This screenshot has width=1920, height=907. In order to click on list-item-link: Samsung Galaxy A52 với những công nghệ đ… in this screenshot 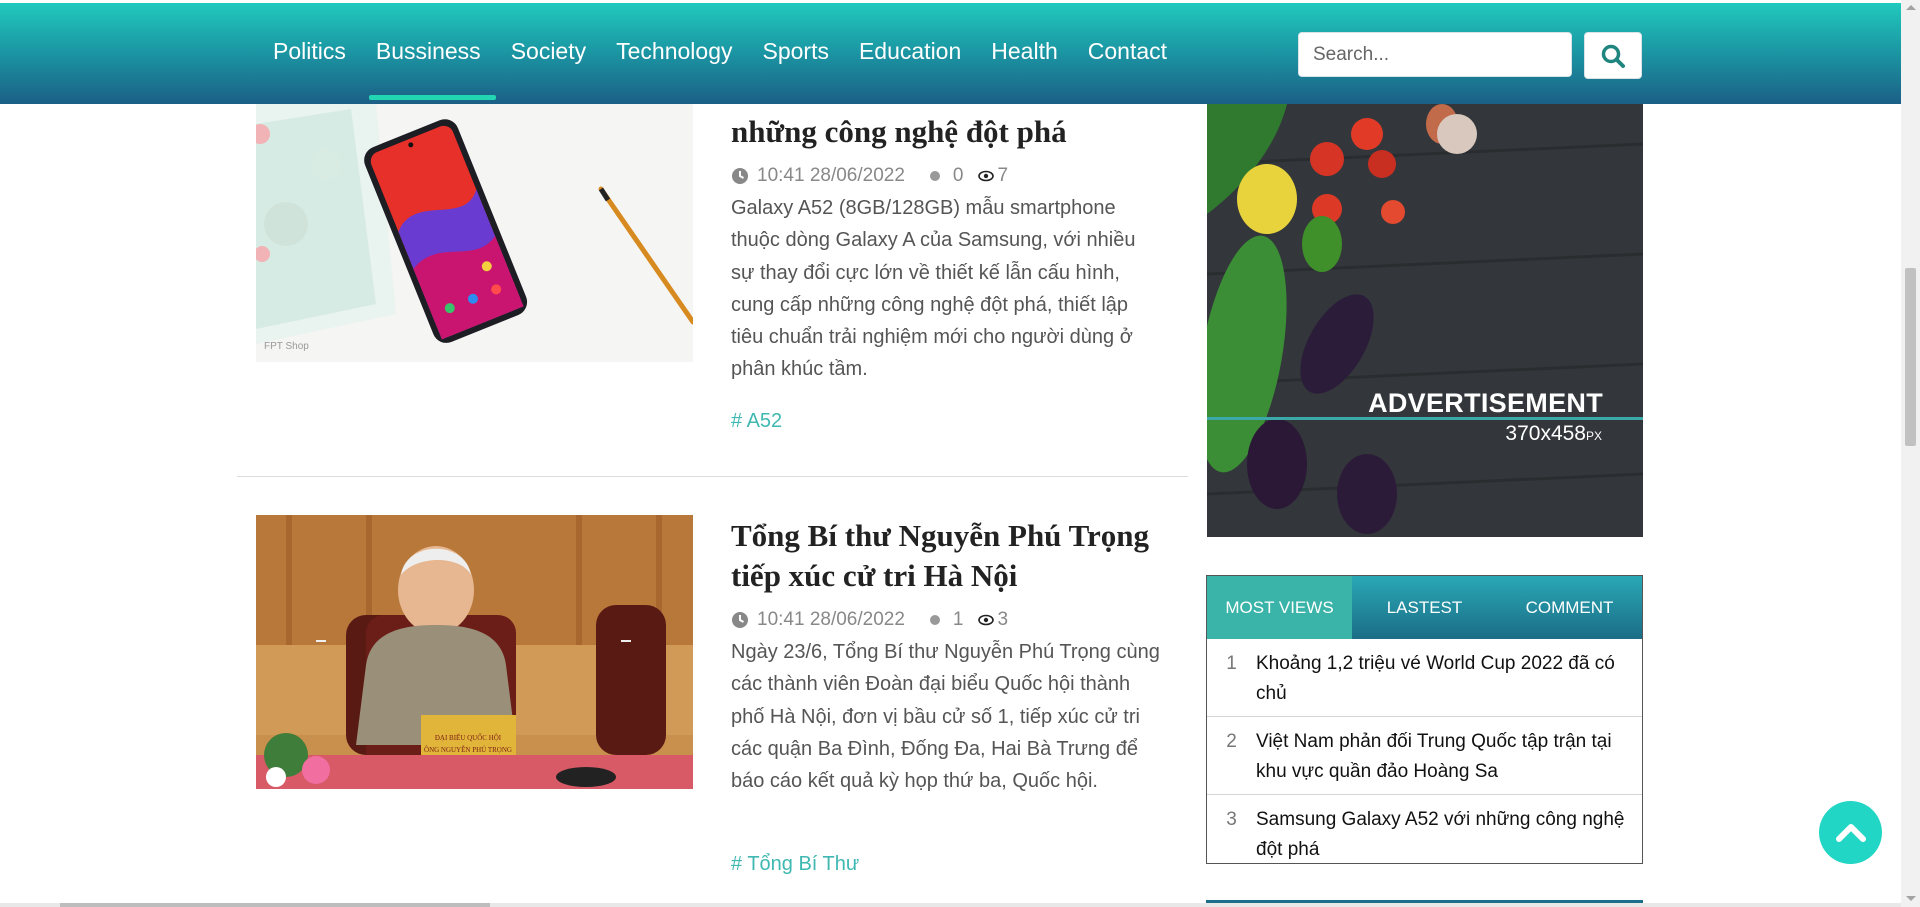, I will do `click(1449, 835)`.